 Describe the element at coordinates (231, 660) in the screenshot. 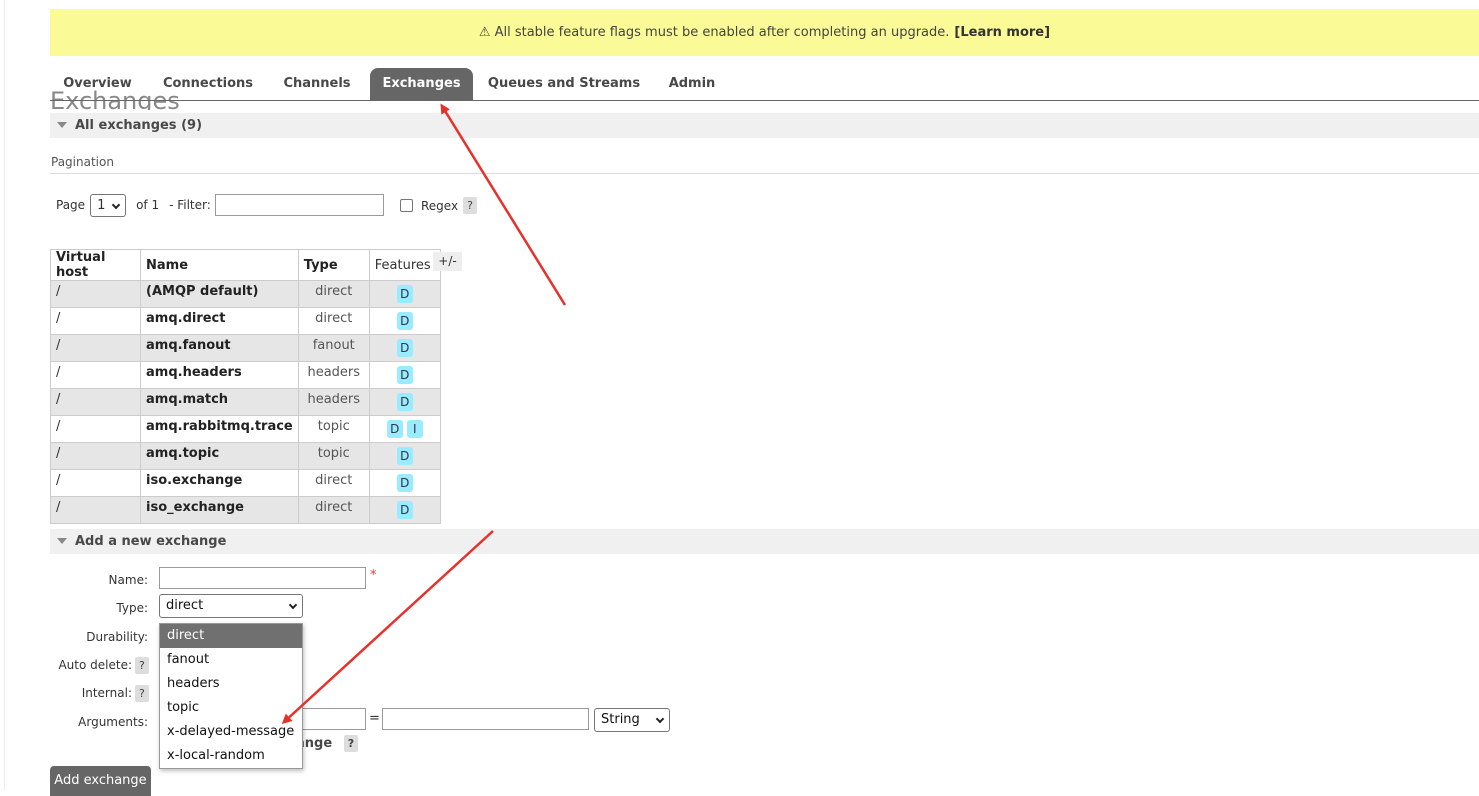

I see `type-option-fanout: fanout` at that location.